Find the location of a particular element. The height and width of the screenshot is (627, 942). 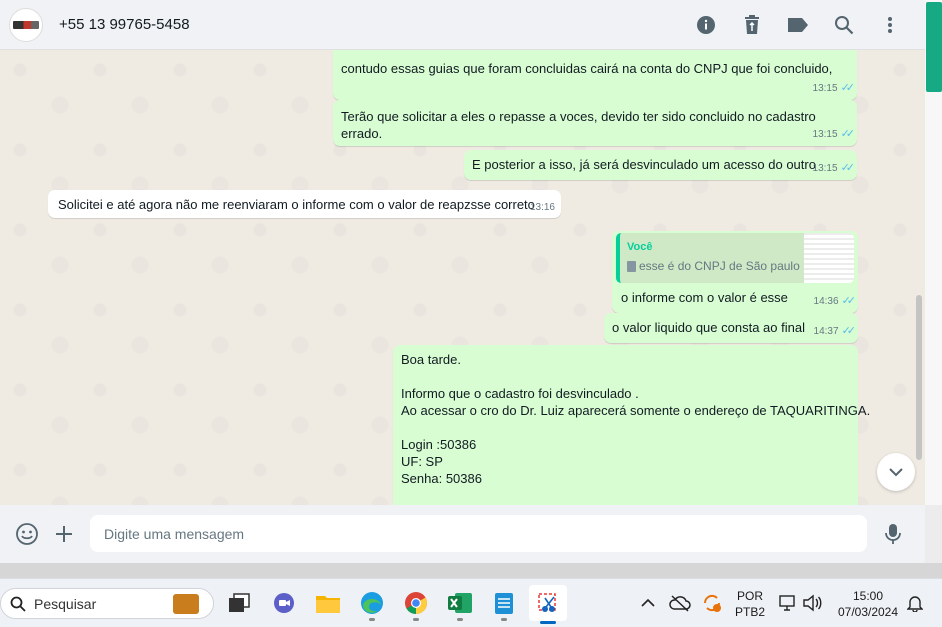

message-time: 14:36 is located at coordinates (826, 301).